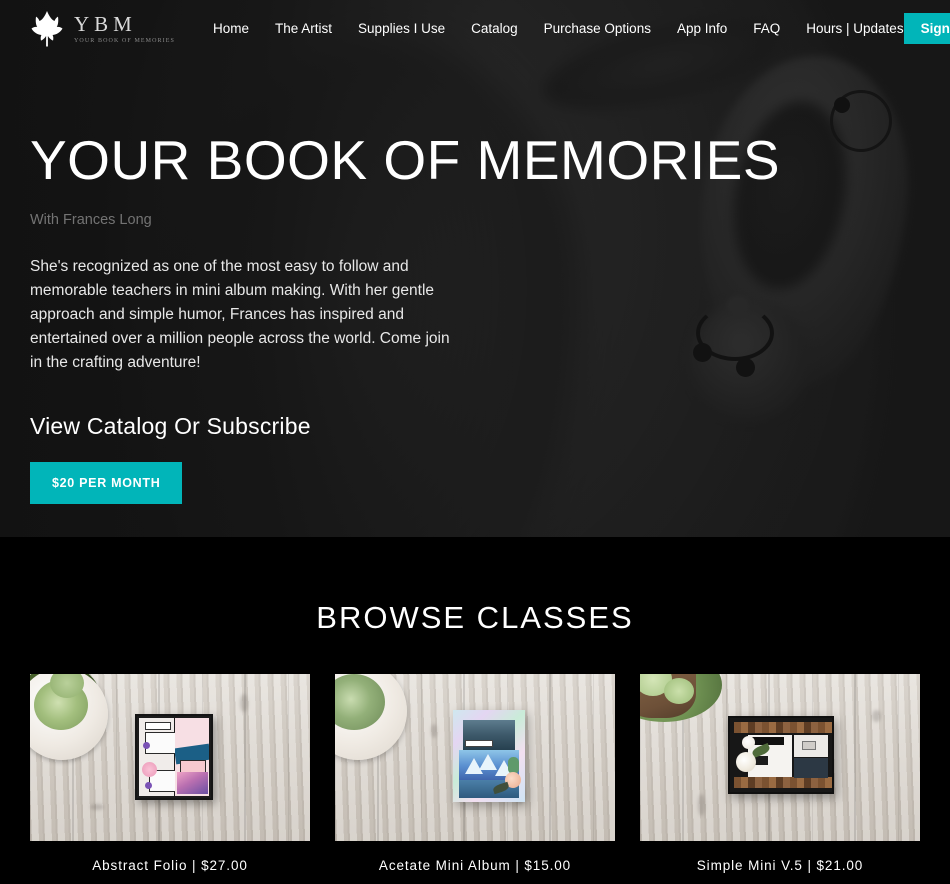 The height and width of the screenshot is (884, 950). I want to click on nav-item-faq: FAQ, so click(766, 28).